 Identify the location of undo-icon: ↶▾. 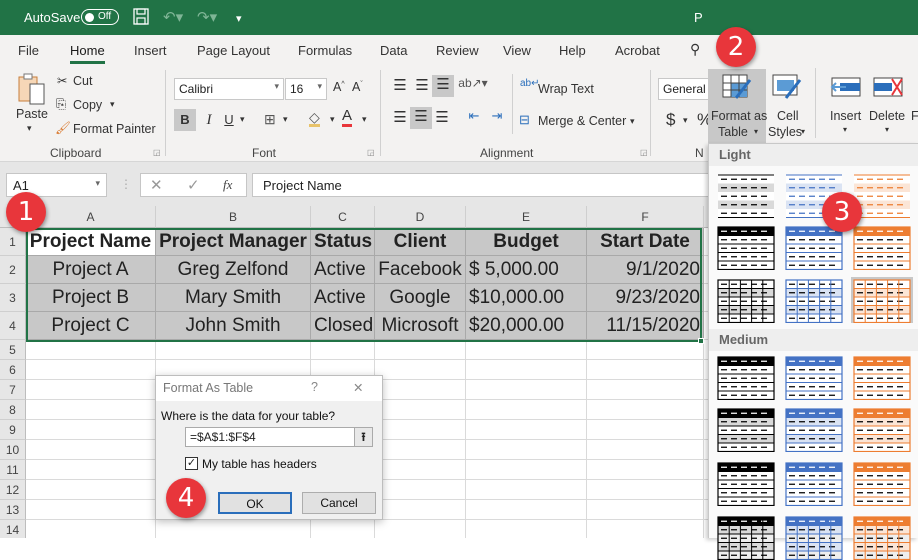
(173, 17).